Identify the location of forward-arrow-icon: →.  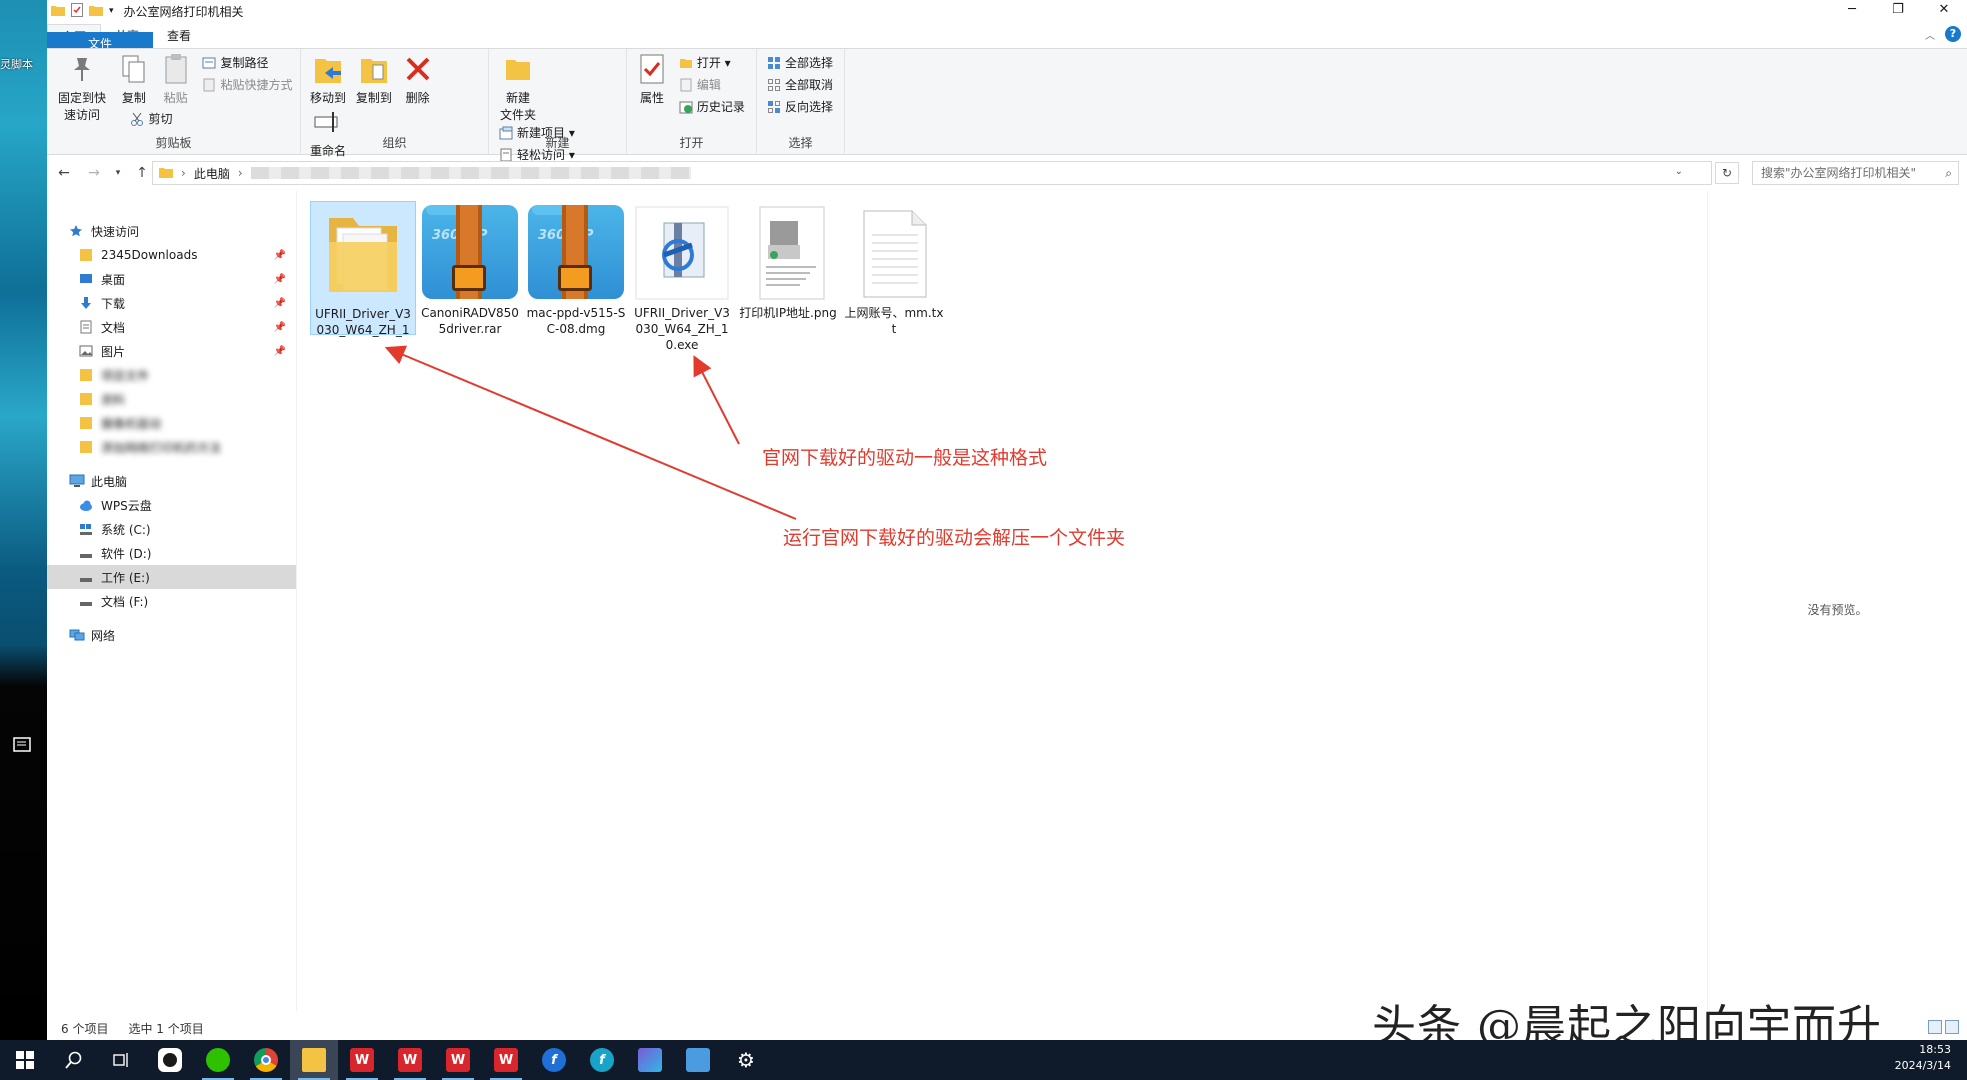
(94, 173).